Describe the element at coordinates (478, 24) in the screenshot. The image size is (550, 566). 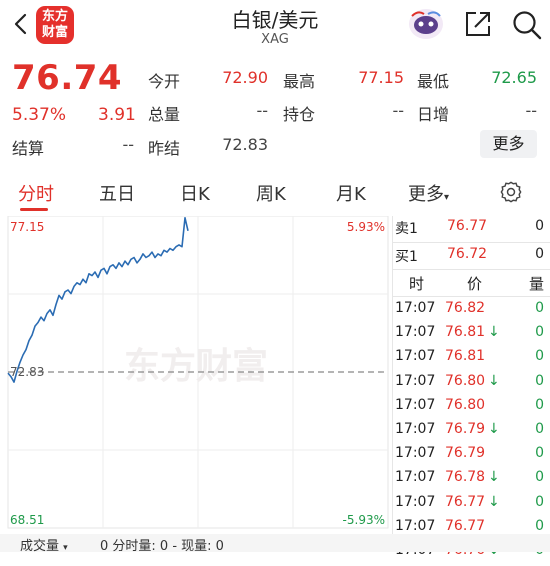
I see `share-icon` at that location.